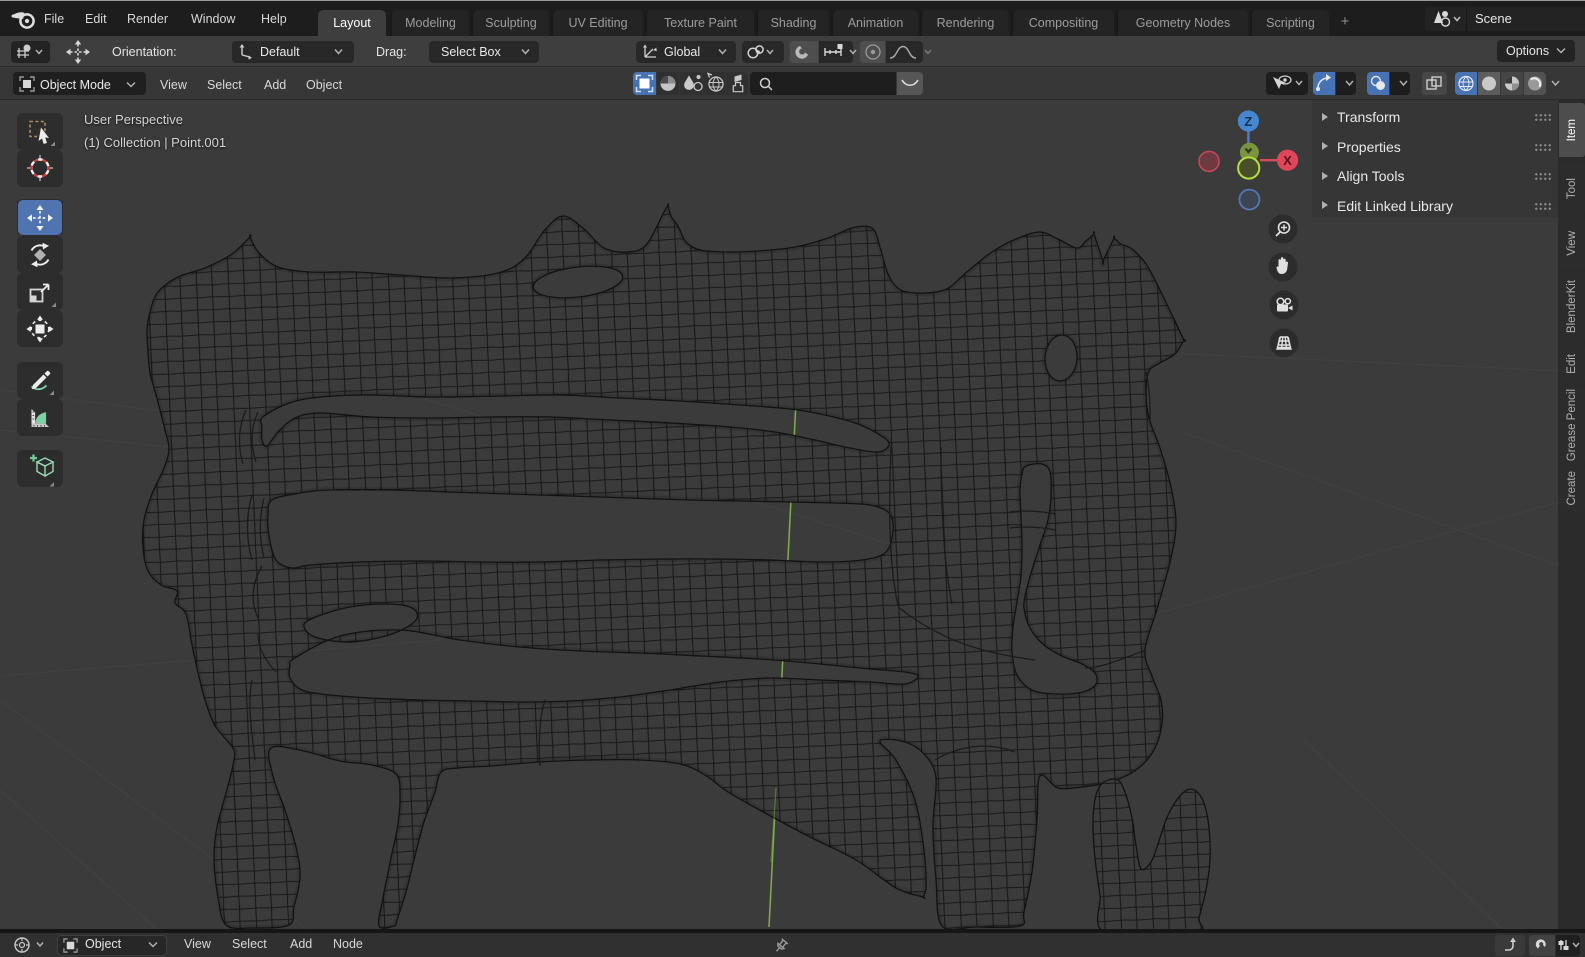  I want to click on svg-text: Z, so click(1248, 121).